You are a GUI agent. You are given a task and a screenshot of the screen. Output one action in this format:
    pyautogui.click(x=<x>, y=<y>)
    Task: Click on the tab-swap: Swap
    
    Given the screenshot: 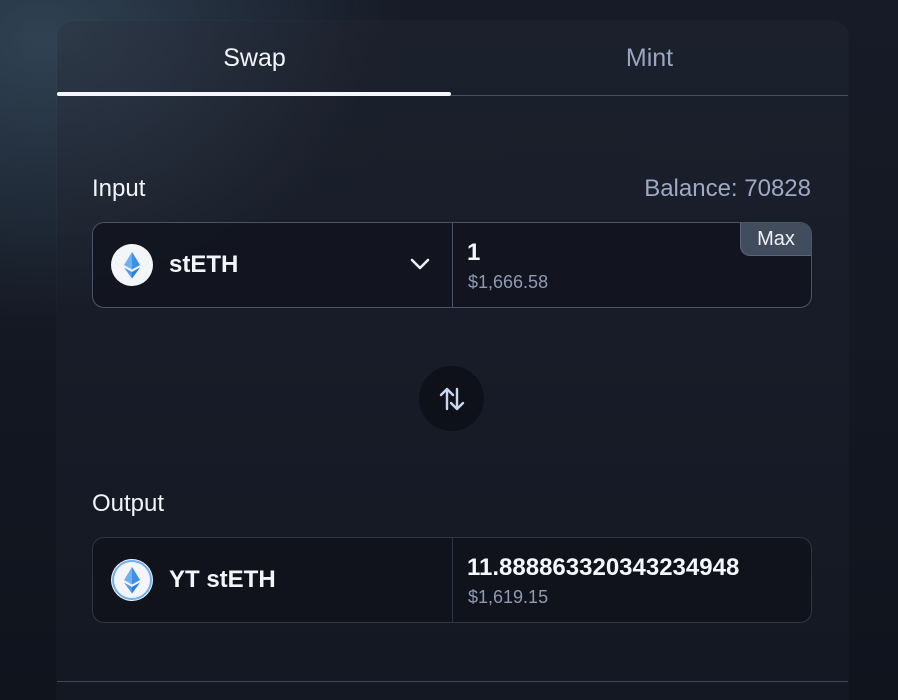 What is the action you would take?
    pyautogui.click(x=254, y=58)
    